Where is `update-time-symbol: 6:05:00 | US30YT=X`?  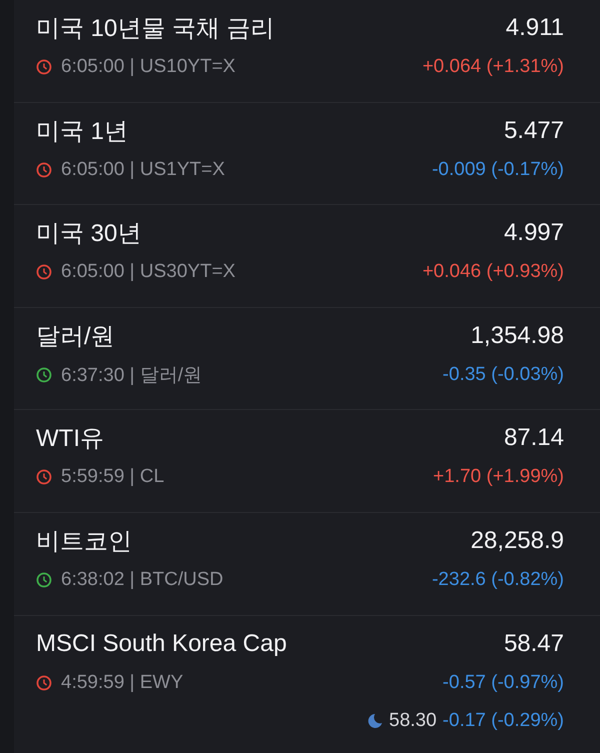
update-time-symbol: 6:05:00 | US30YT=X is located at coordinates (148, 272).